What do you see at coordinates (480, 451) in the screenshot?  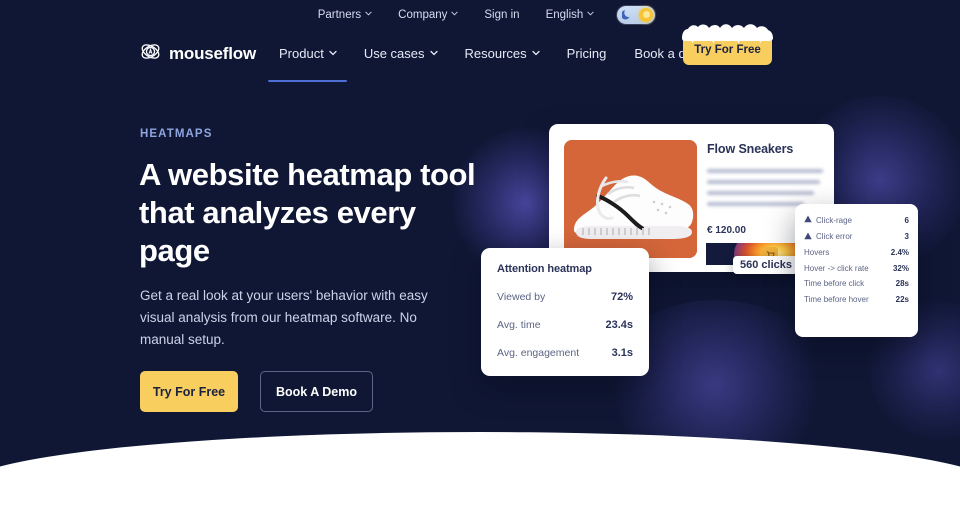 I see `curved-section-divider` at bounding box center [480, 451].